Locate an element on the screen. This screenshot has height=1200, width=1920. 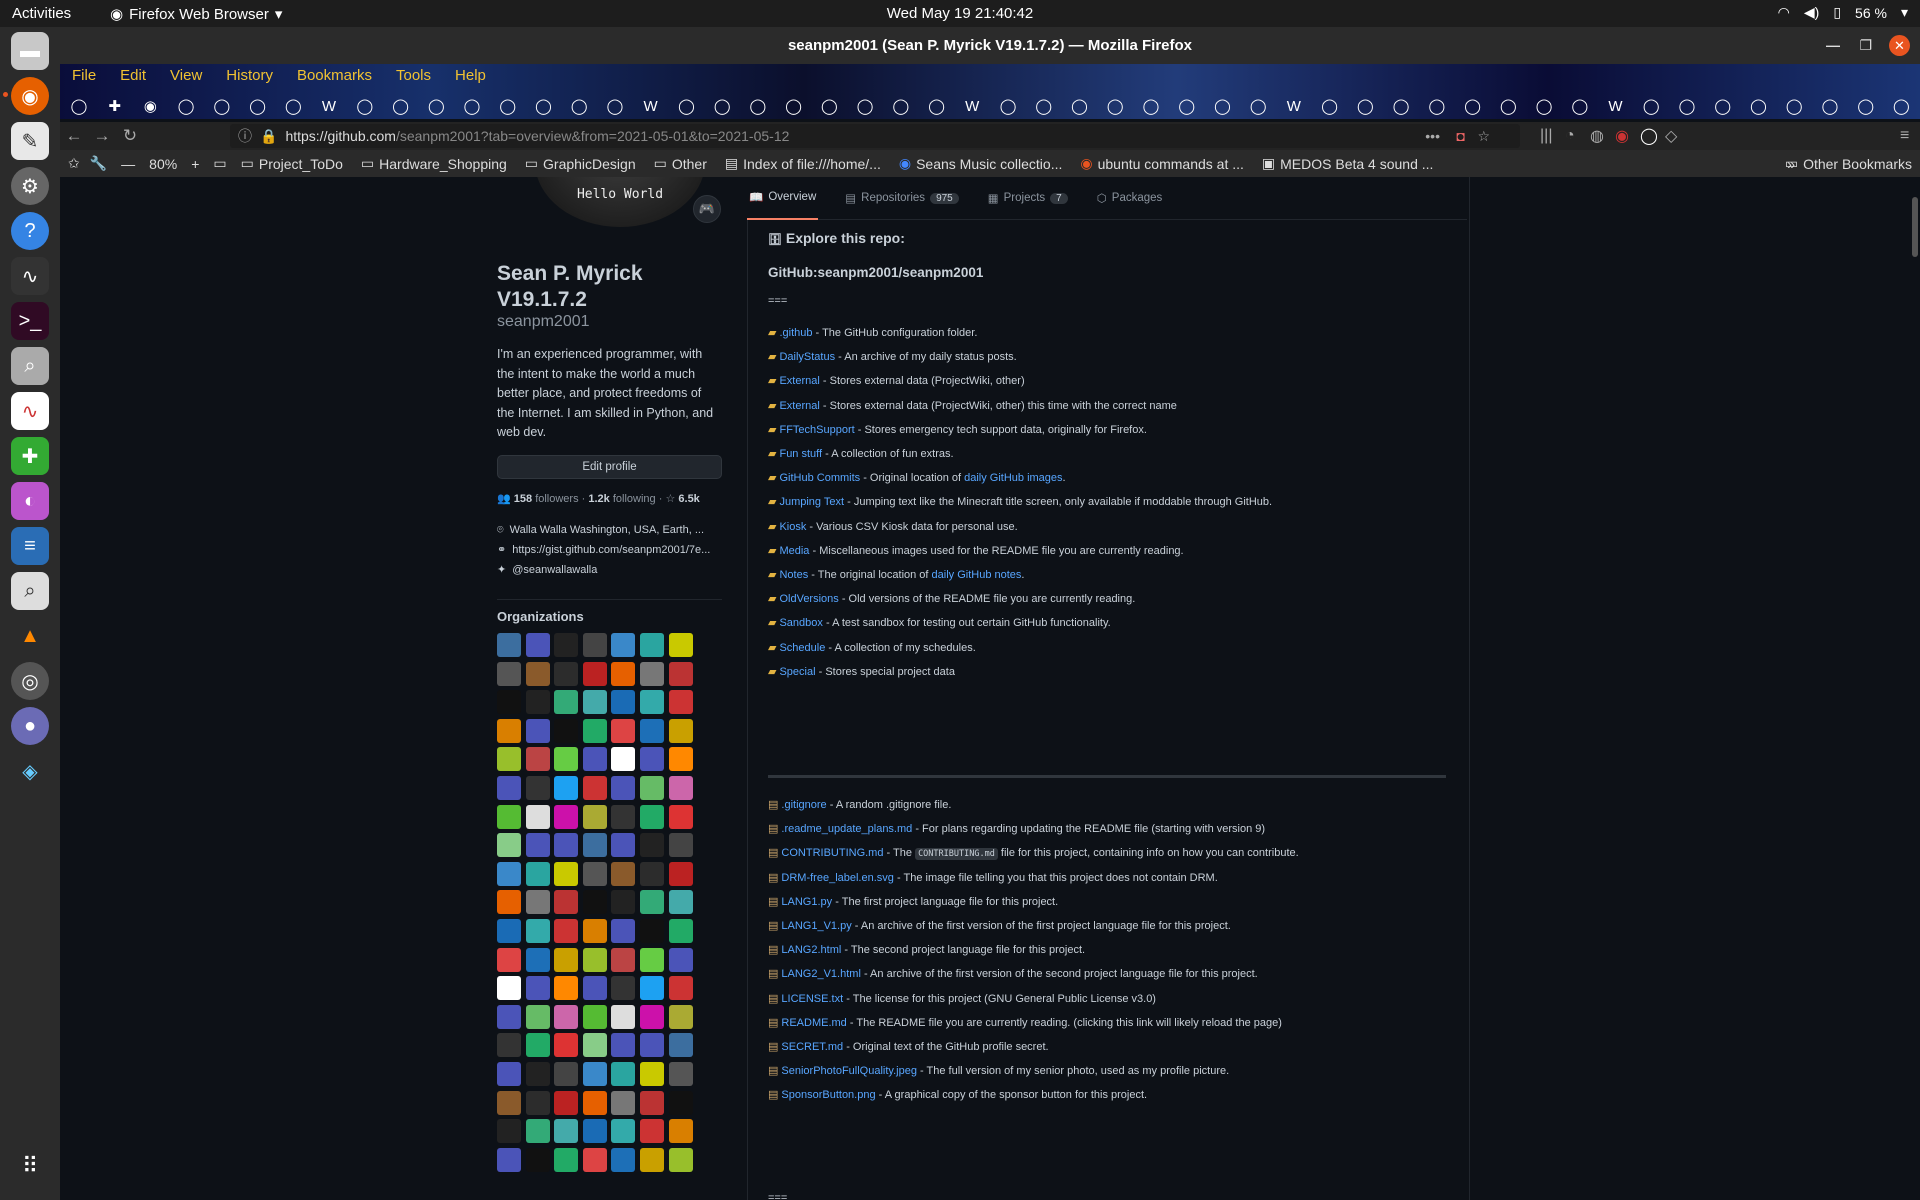
menu-bookmarks: Bookmarks is located at coordinates (334, 77).